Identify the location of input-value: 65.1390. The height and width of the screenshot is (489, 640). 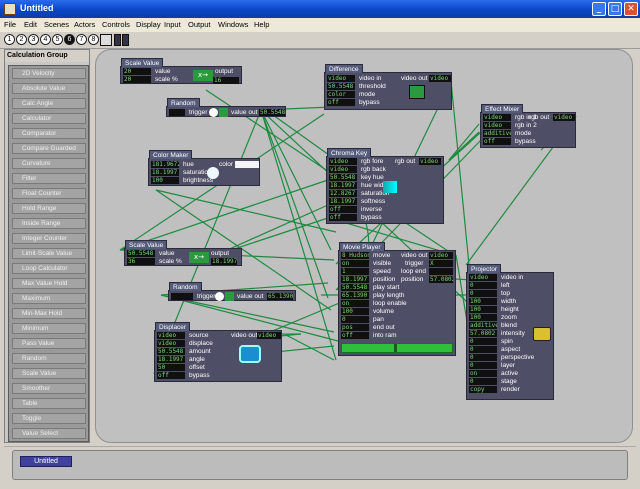
(355, 295).